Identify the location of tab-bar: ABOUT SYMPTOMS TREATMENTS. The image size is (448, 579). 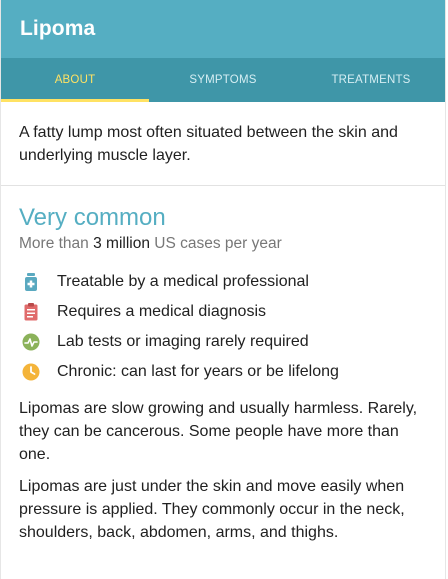
(223, 80).